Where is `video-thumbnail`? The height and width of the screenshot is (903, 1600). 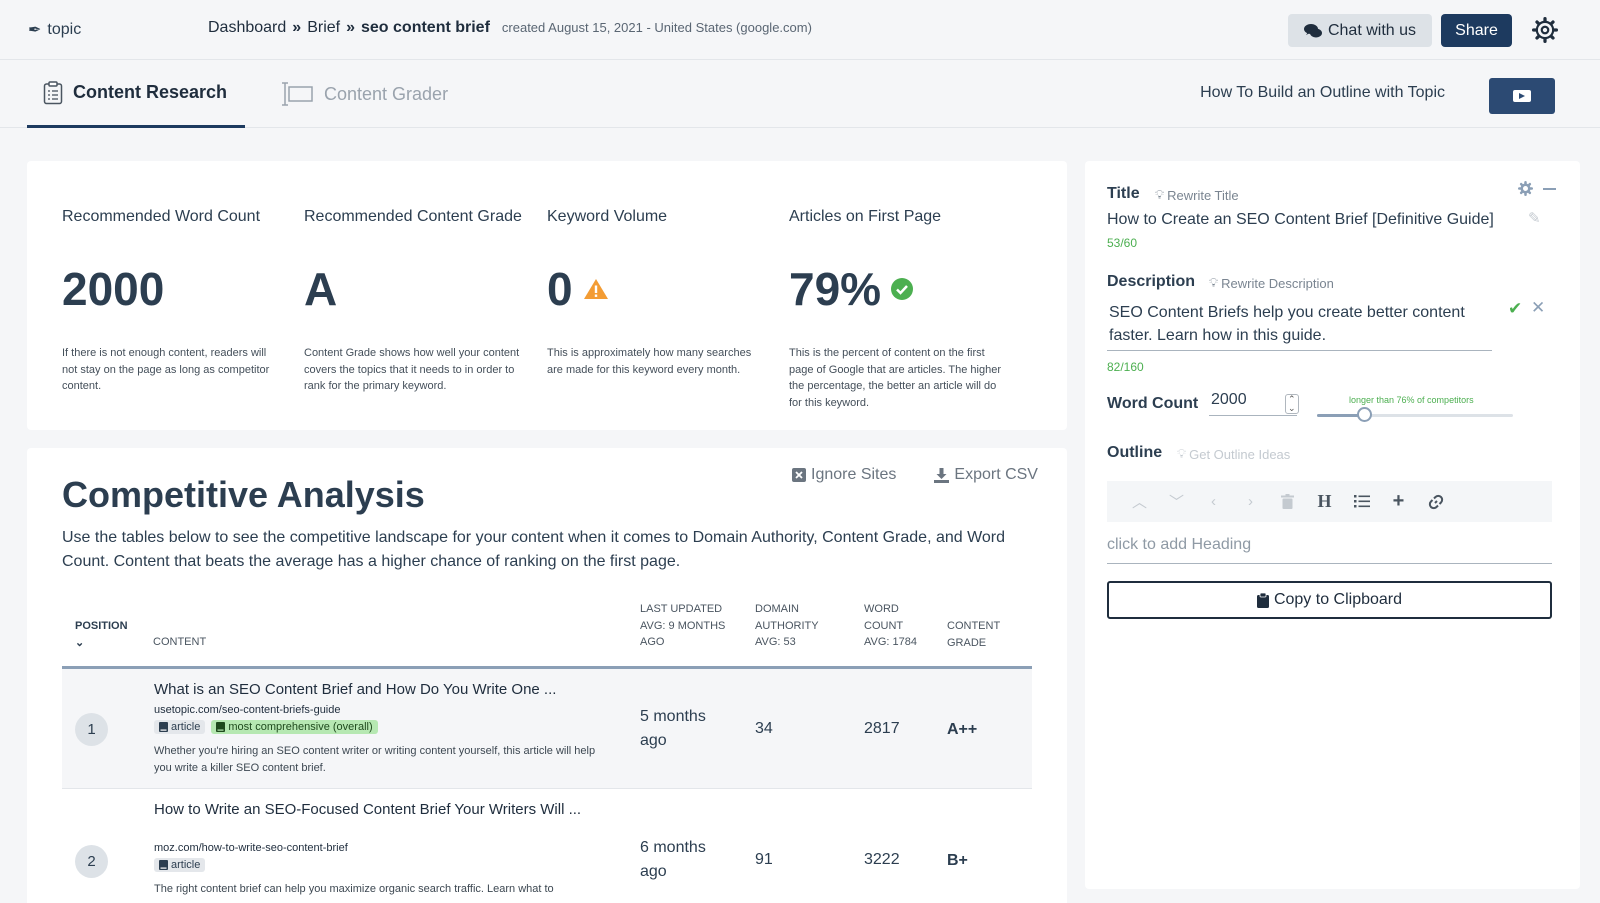
video-thumbnail is located at coordinates (1522, 96).